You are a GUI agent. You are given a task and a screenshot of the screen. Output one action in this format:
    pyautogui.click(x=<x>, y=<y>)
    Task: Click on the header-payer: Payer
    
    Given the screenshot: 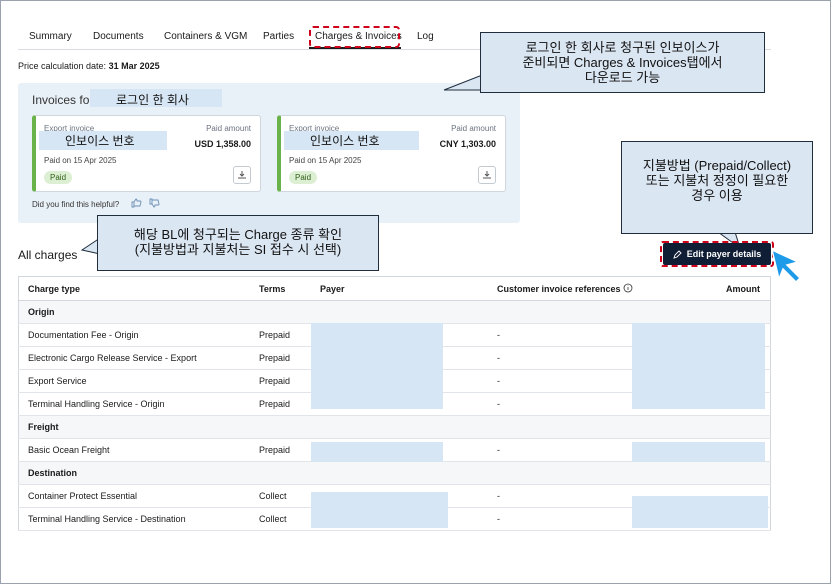 What is the action you would take?
    pyautogui.click(x=399, y=288)
    